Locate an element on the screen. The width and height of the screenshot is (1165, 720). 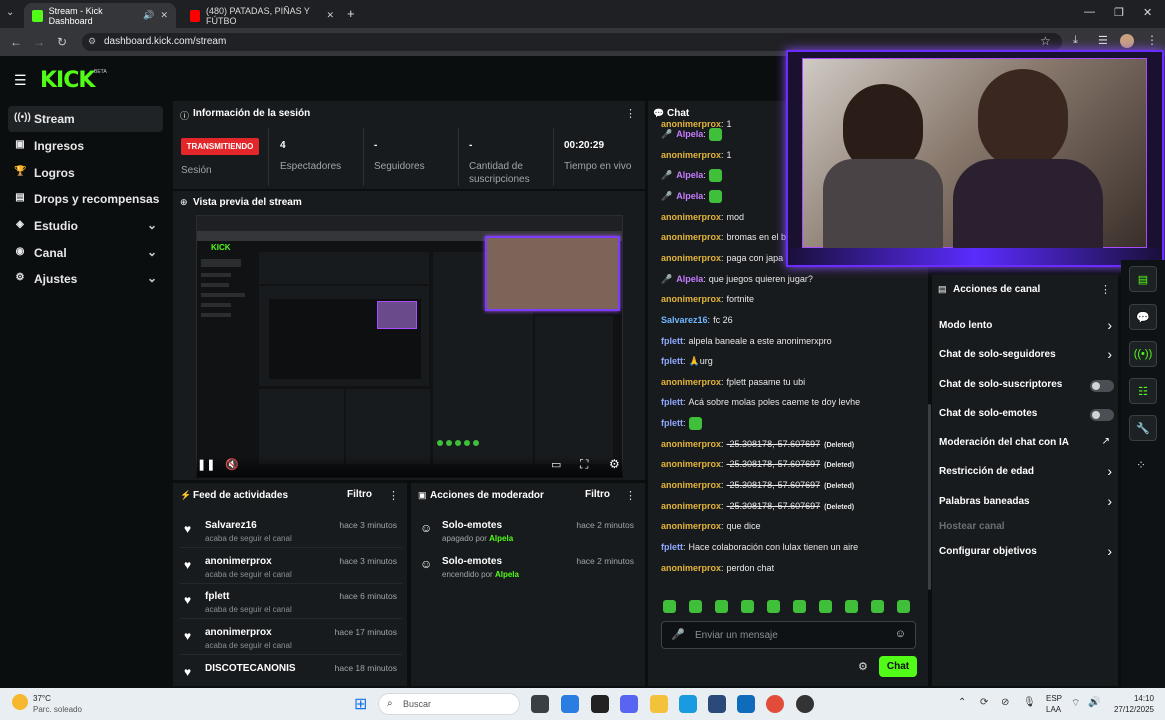
chat-message: anonimerprox: 1 is located at coordinates (696, 155).